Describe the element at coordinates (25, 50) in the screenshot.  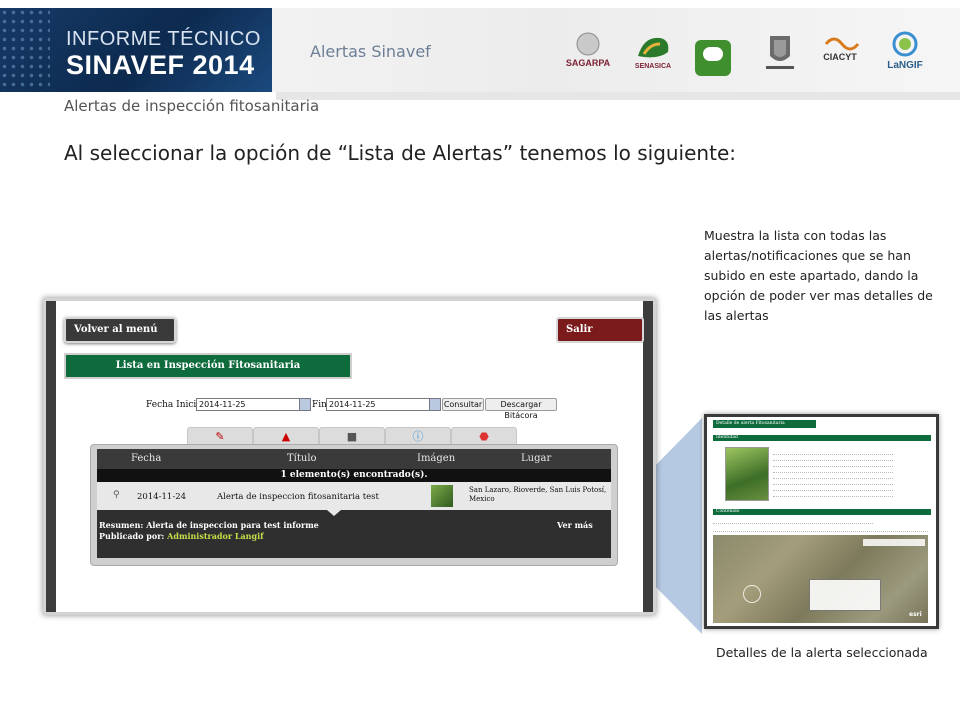
I see `banner-pattern` at that location.